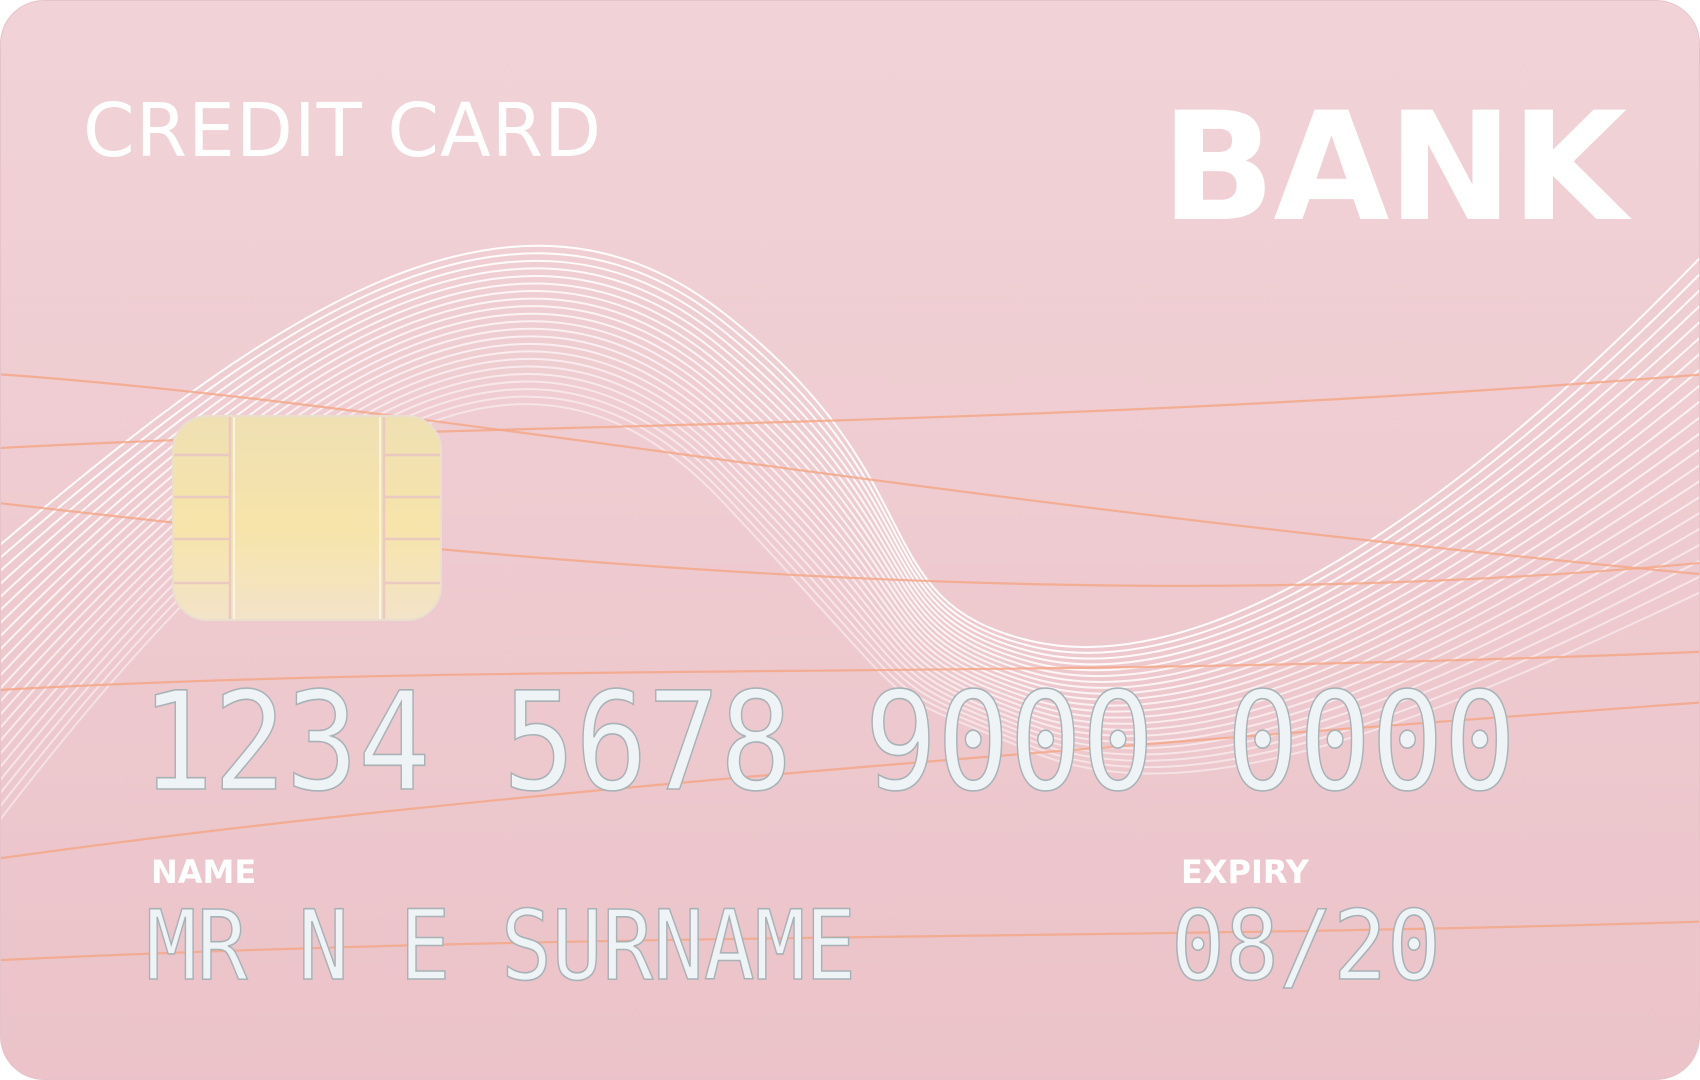  What do you see at coordinates (828, 743) in the screenshot?
I see `card-number: 1234 5678 9000 0000` at bounding box center [828, 743].